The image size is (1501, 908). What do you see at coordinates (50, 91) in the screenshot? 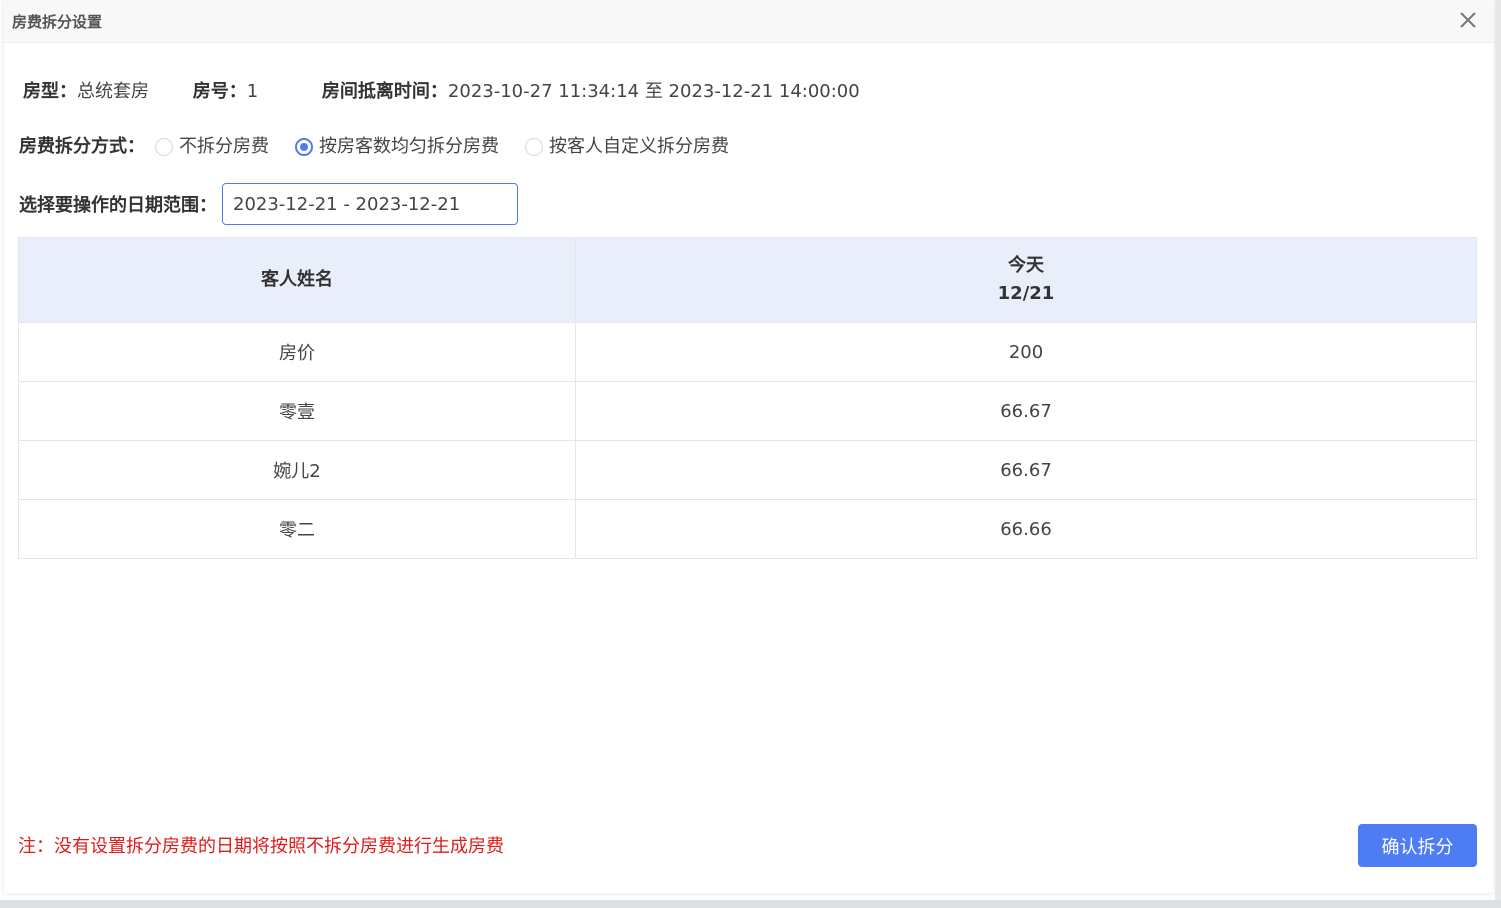
I see `room-type-label: 房型：` at bounding box center [50, 91].